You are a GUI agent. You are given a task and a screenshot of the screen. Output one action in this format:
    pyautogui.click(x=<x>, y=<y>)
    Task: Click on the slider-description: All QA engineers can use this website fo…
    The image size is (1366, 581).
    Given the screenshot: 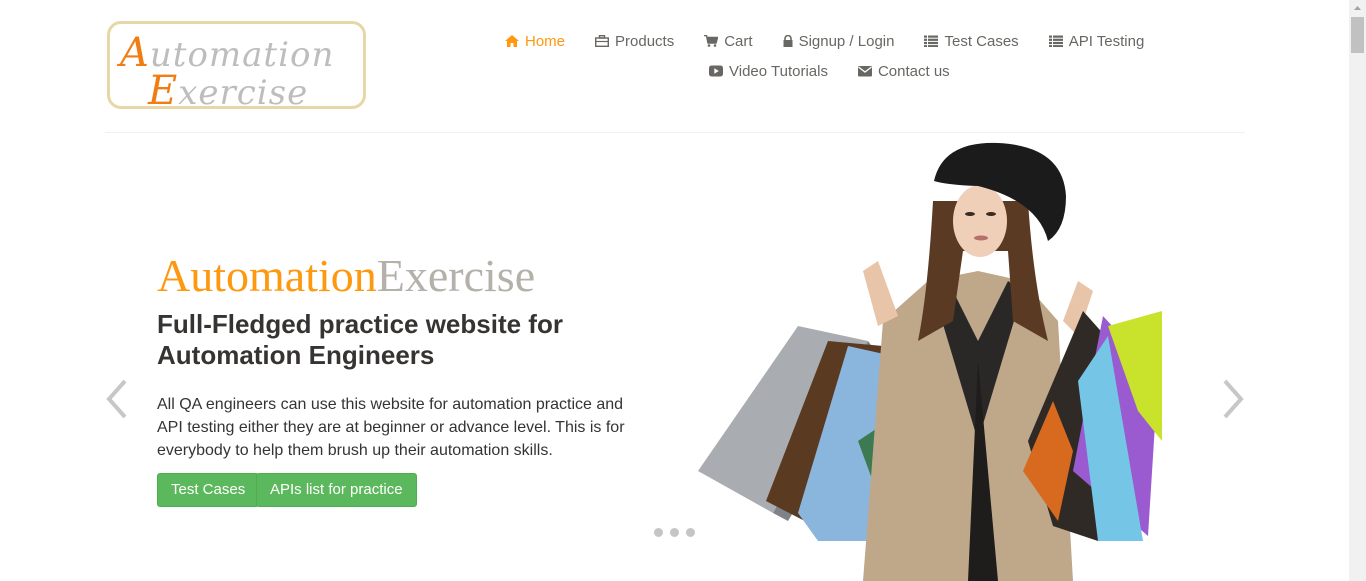 What is the action you would take?
    pyautogui.click(x=391, y=427)
    